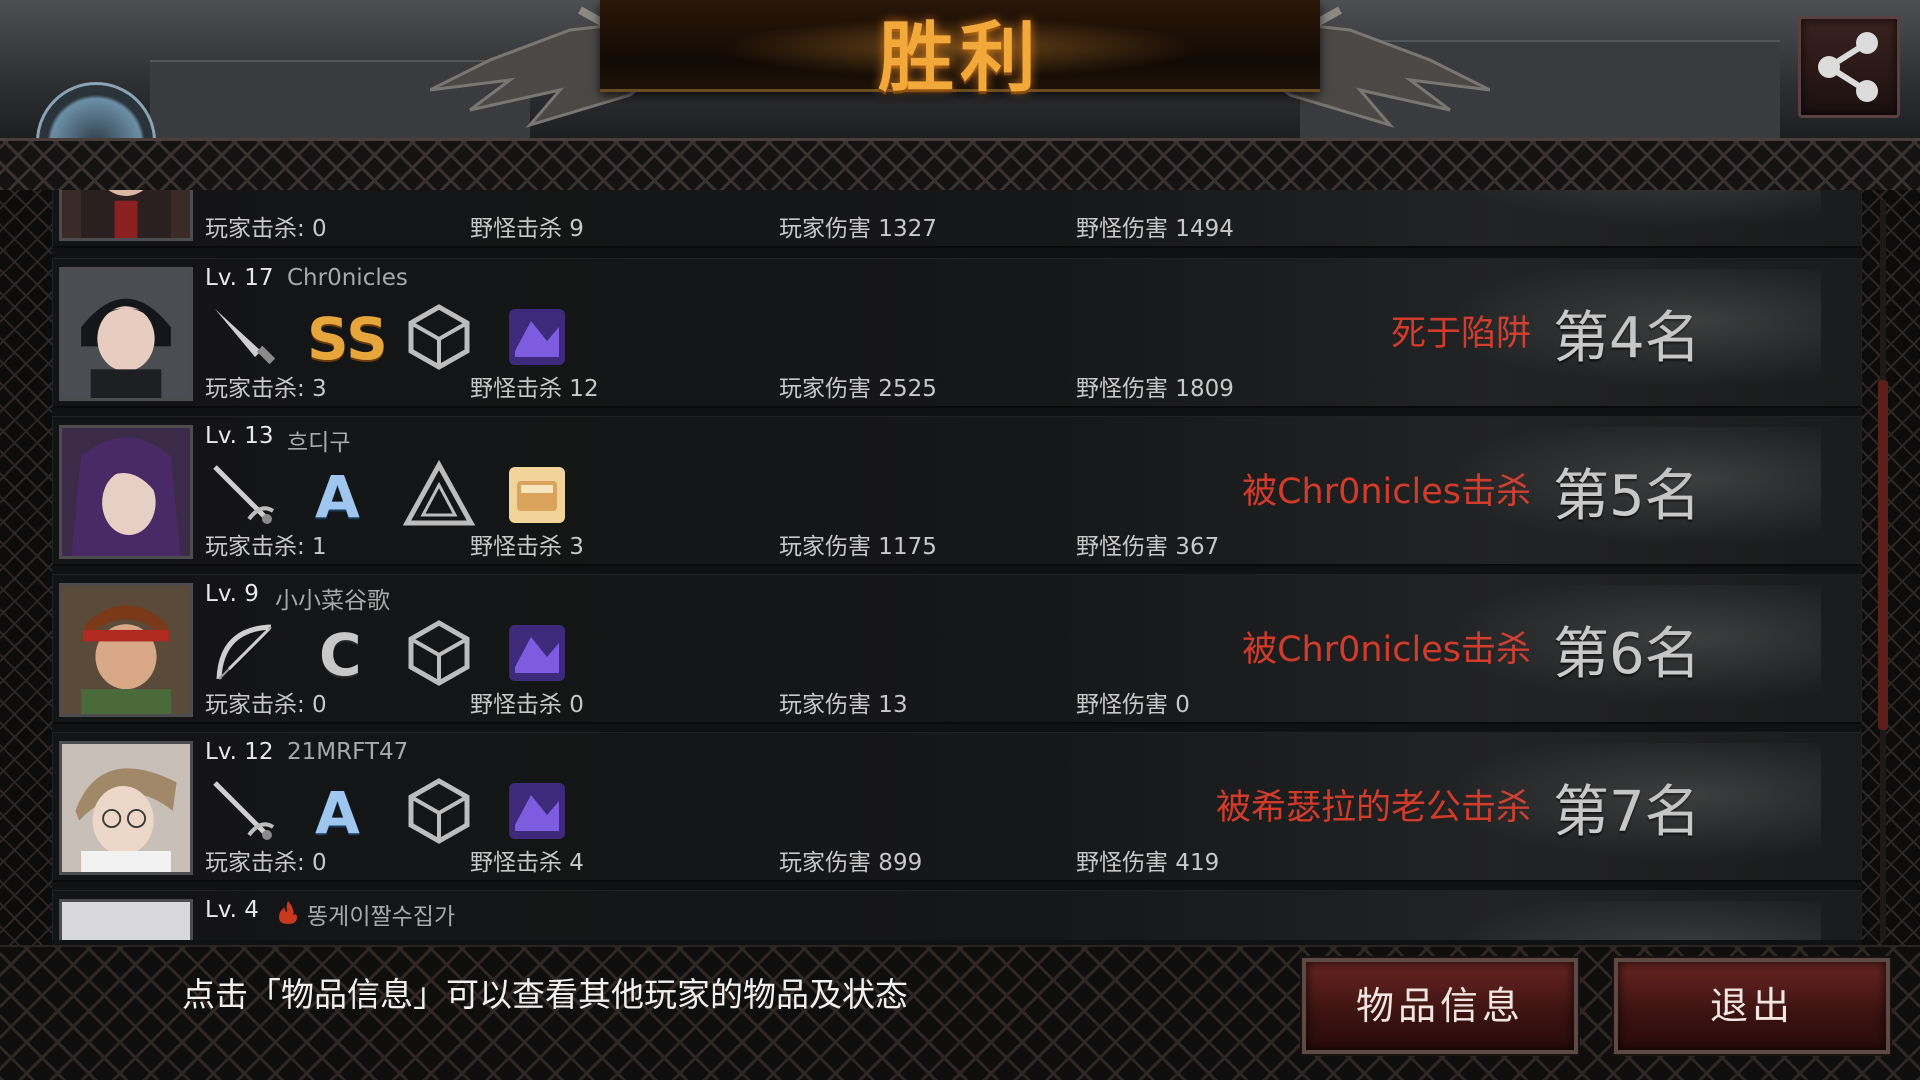 The width and height of the screenshot is (1920, 1080). What do you see at coordinates (347, 278) in the screenshot?
I see `player-name: Chr0nicles` at bounding box center [347, 278].